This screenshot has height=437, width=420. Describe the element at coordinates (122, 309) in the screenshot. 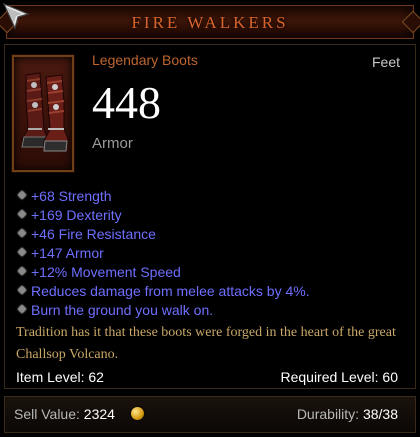

I see `stat-text: Burn the ground you walk on.` at that location.